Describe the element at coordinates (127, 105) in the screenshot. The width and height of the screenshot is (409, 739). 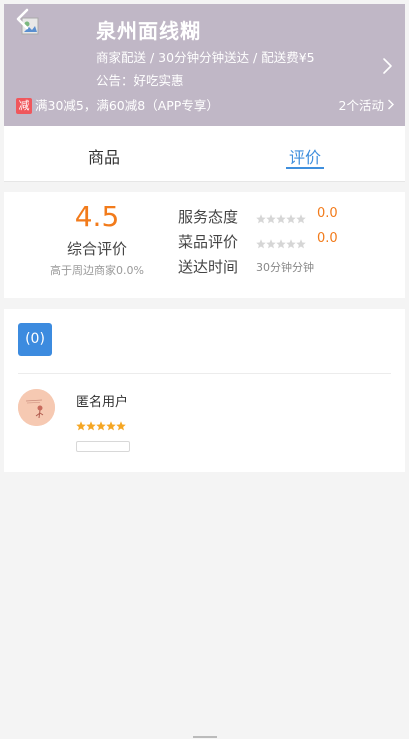
I see `promo-text: 满30减5，满60减8（APP专享）` at that location.